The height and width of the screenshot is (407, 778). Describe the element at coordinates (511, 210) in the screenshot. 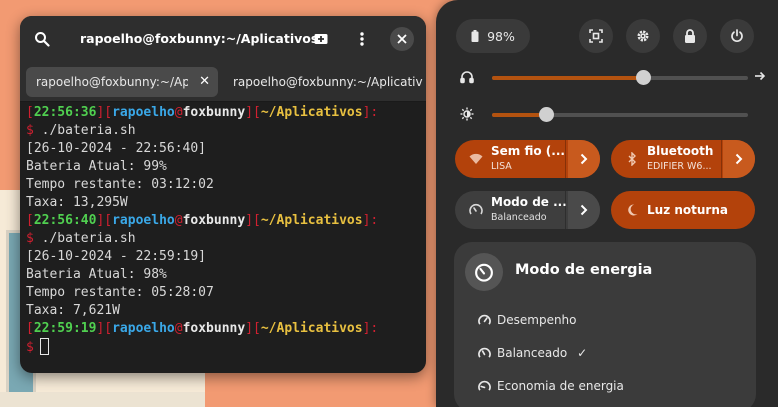

I see `power-mode-toggle-main: Modo de ... Balanceado` at that location.